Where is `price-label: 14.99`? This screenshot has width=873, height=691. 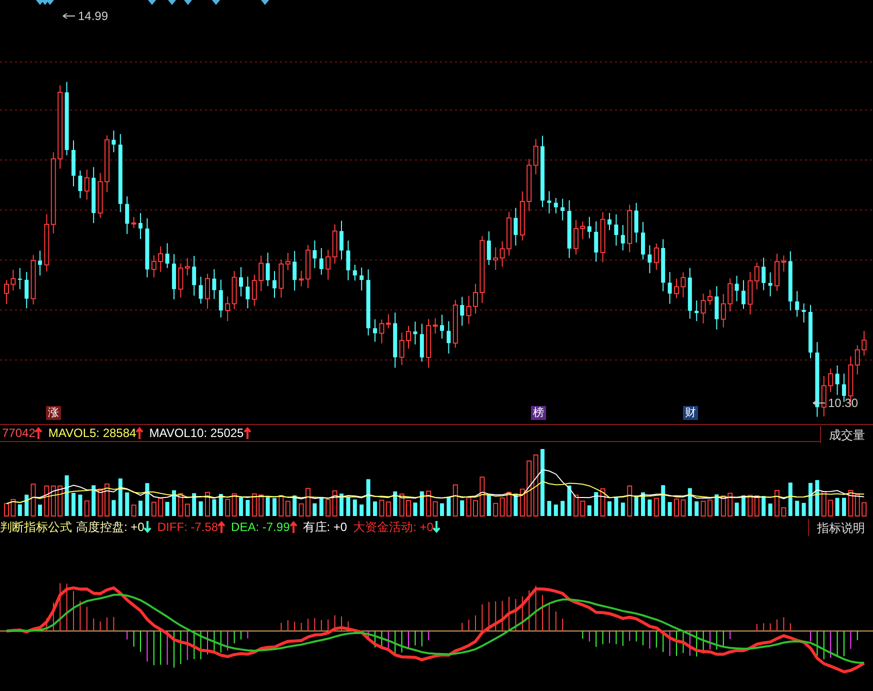 price-label: 14.99 is located at coordinates (93, 16).